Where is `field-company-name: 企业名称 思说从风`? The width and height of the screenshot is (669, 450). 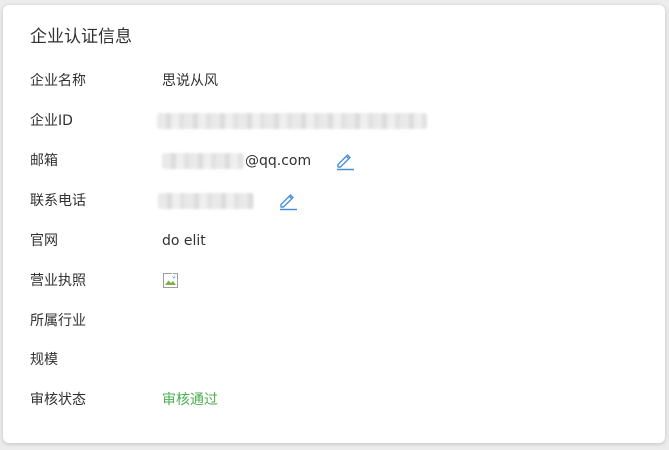
field-company-name: 企业名称 思说从风 is located at coordinates (340, 81).